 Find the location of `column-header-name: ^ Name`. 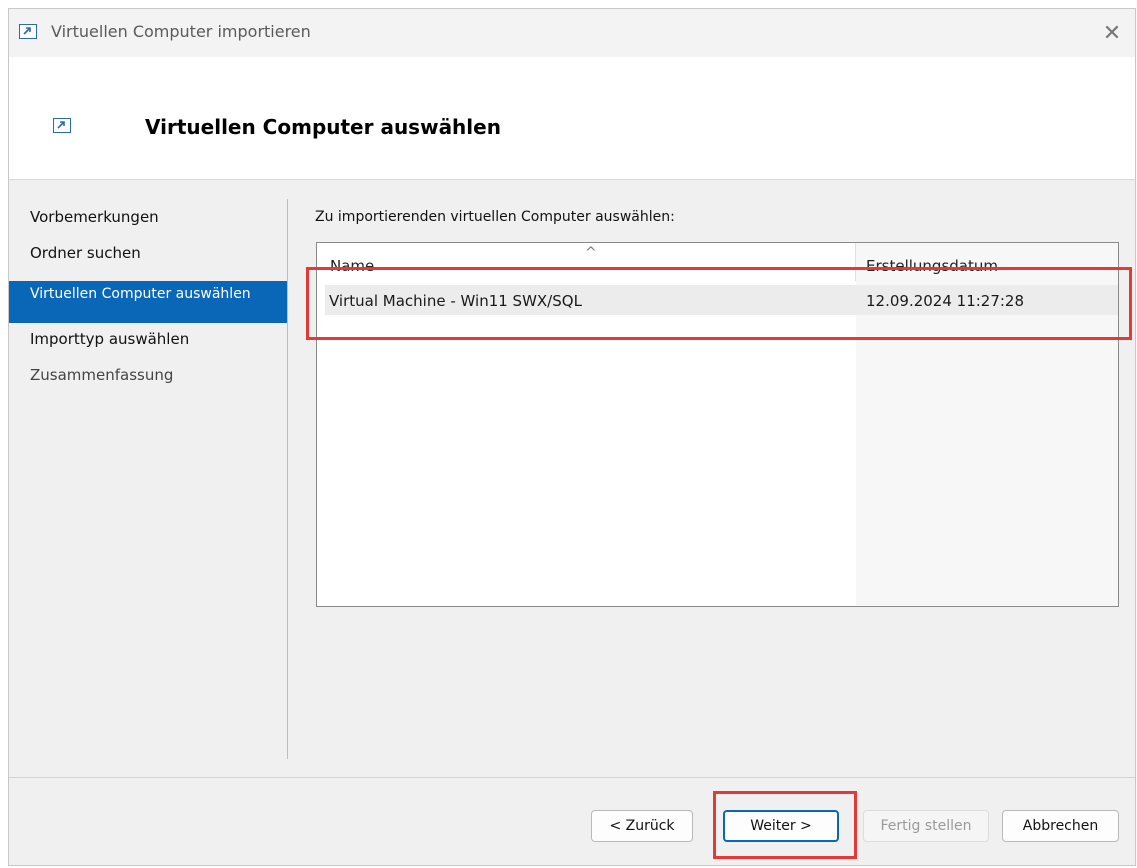

column-header-name: ^ Name is located at coordinates (586, 262).